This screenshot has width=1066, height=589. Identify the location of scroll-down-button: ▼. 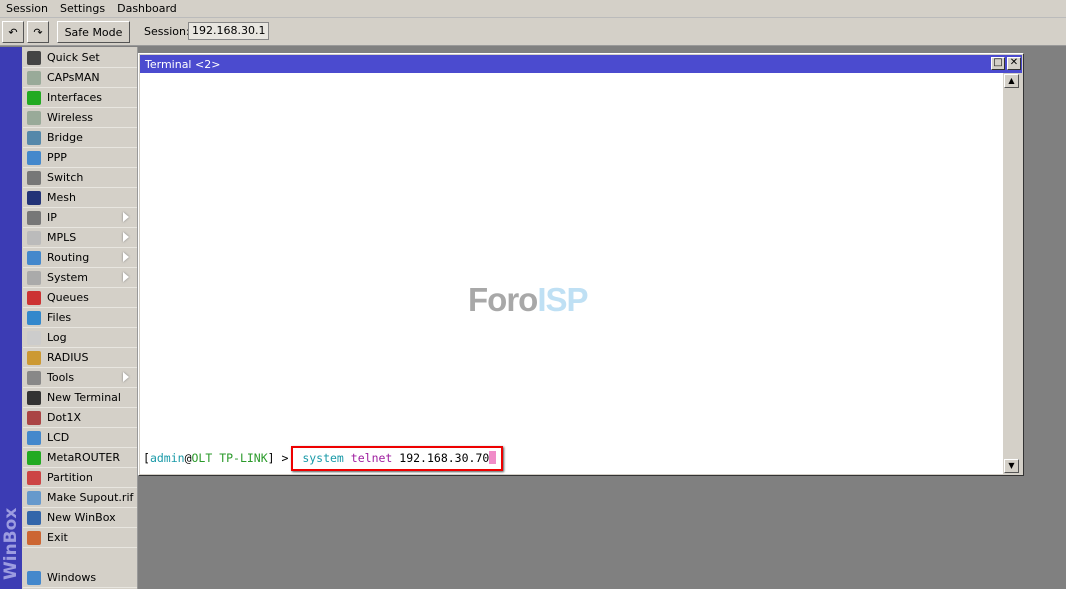
(1011, 466).